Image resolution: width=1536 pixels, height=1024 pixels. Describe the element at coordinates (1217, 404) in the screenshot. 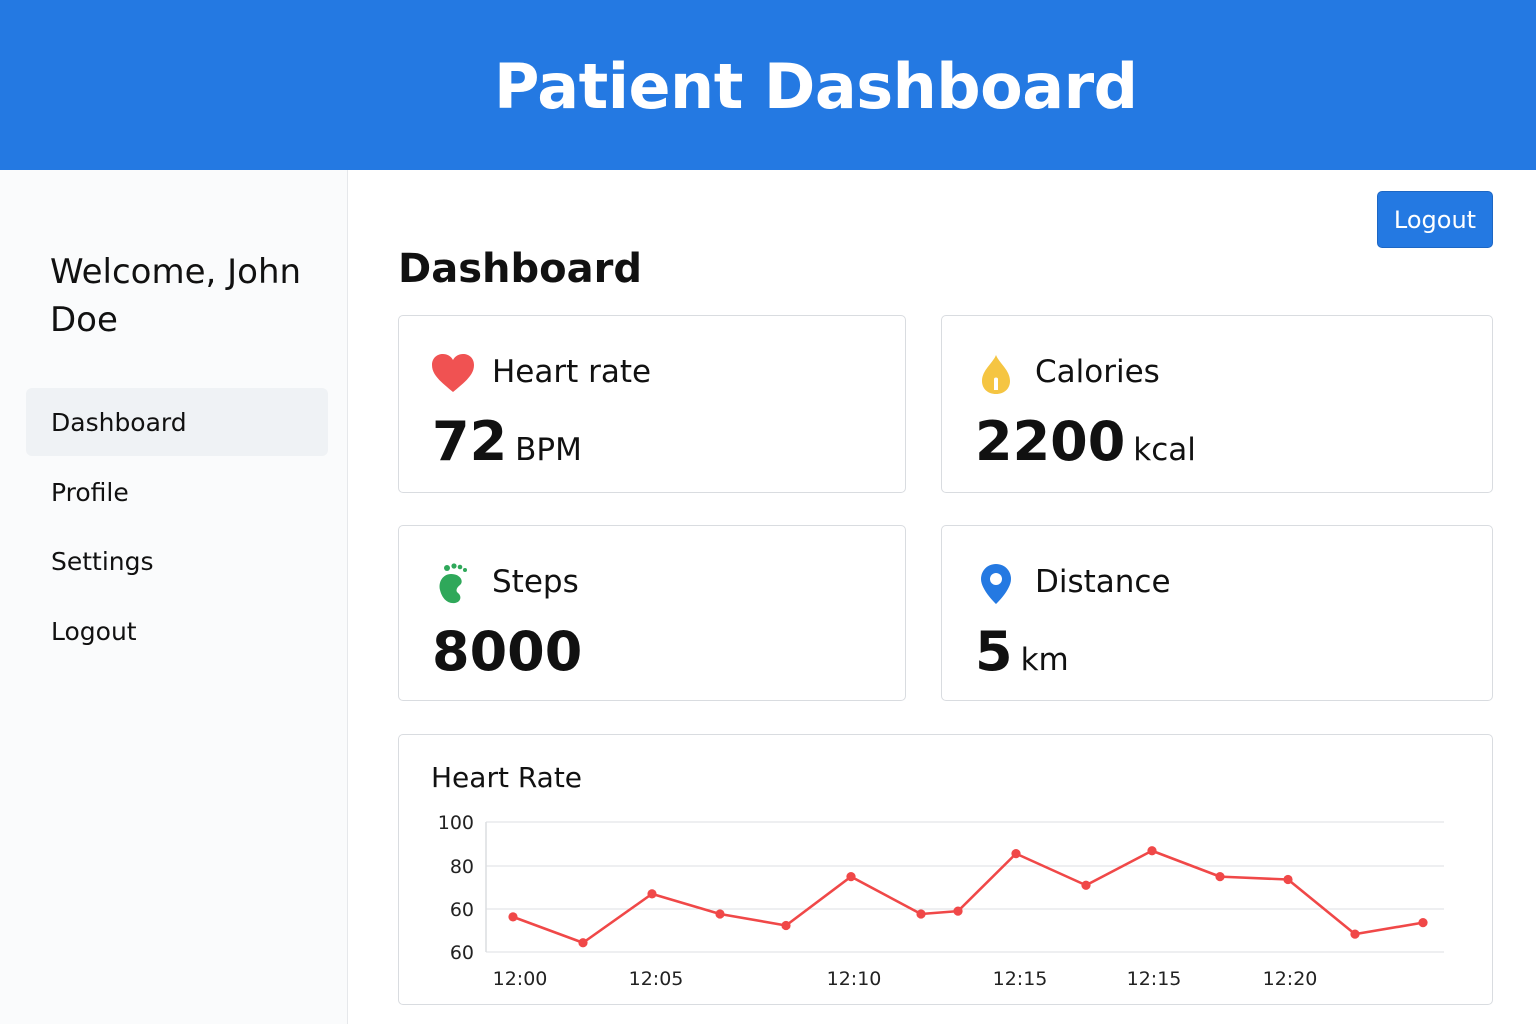

I see `calories-card: Calories 2200 kcal` at that location.